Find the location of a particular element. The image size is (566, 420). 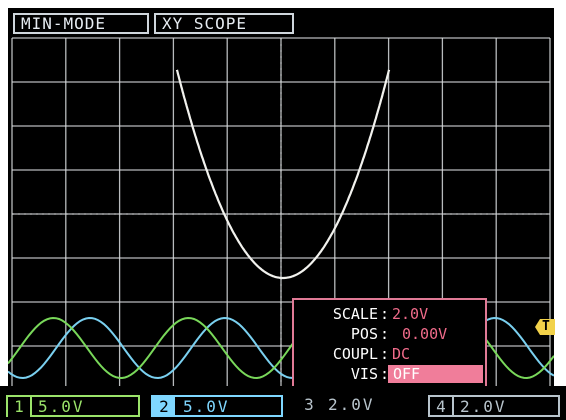

channel-4-scale: 2.0V is located at coordinates (483, 406).